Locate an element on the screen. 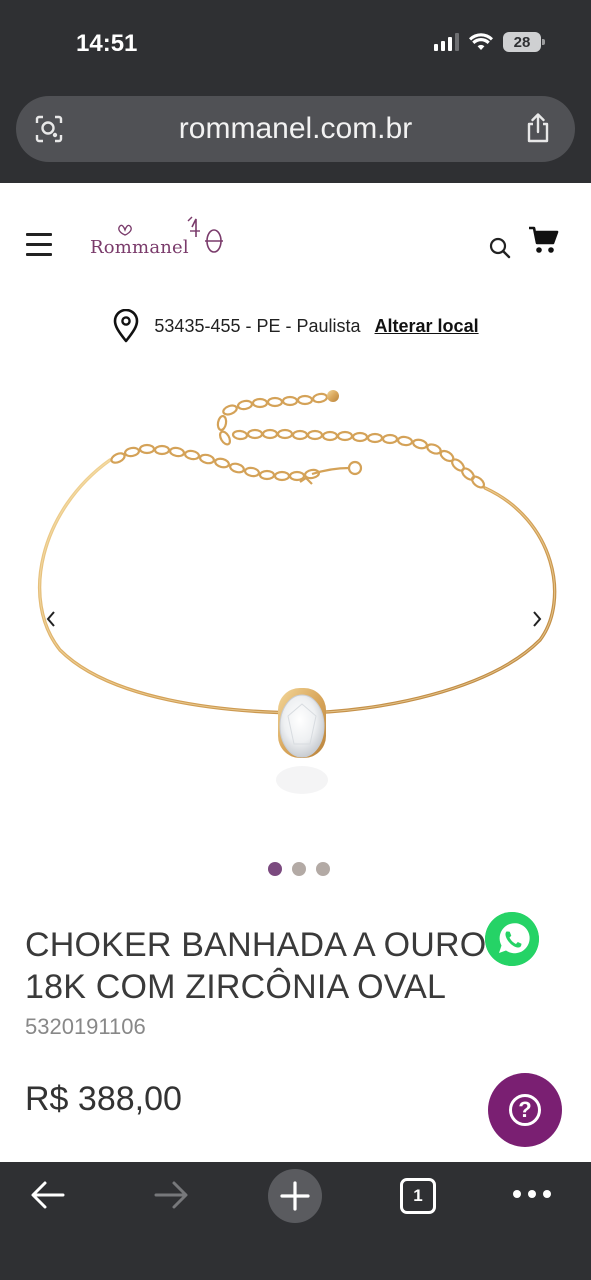  new-tab-button is located at coordinates (295, 1196).